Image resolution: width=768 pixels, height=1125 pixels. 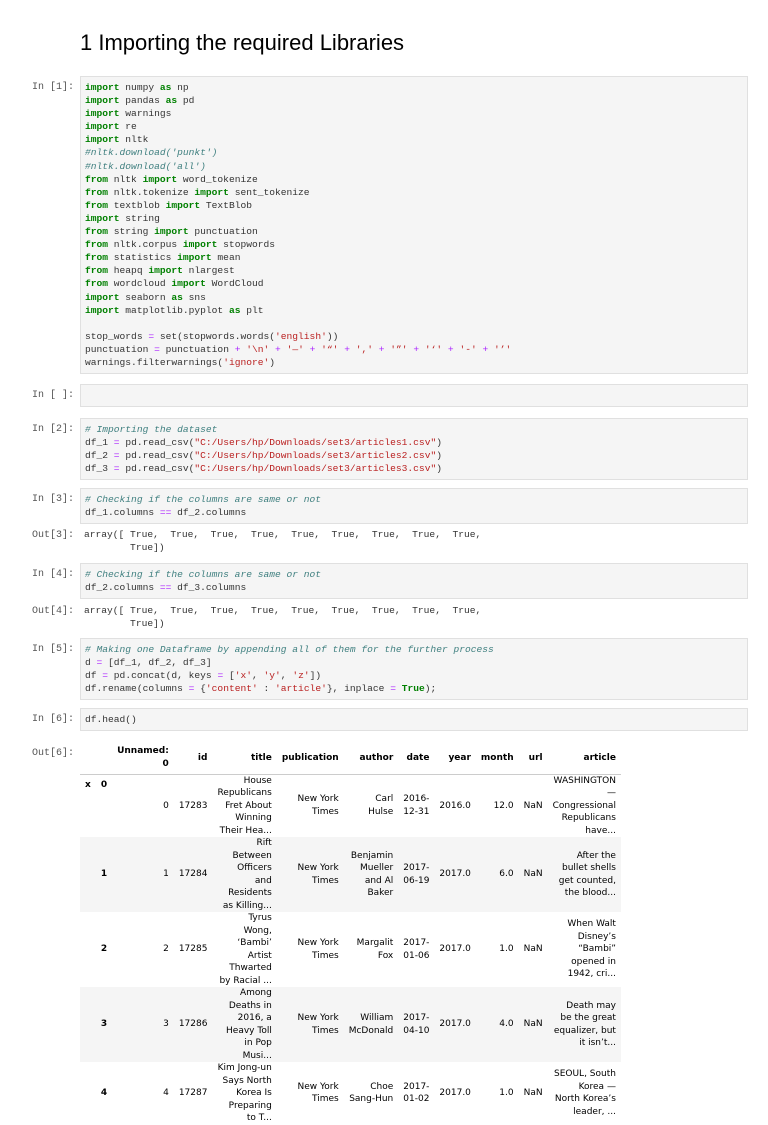 I want to click on column-header: month, so click(x=497, y=757).